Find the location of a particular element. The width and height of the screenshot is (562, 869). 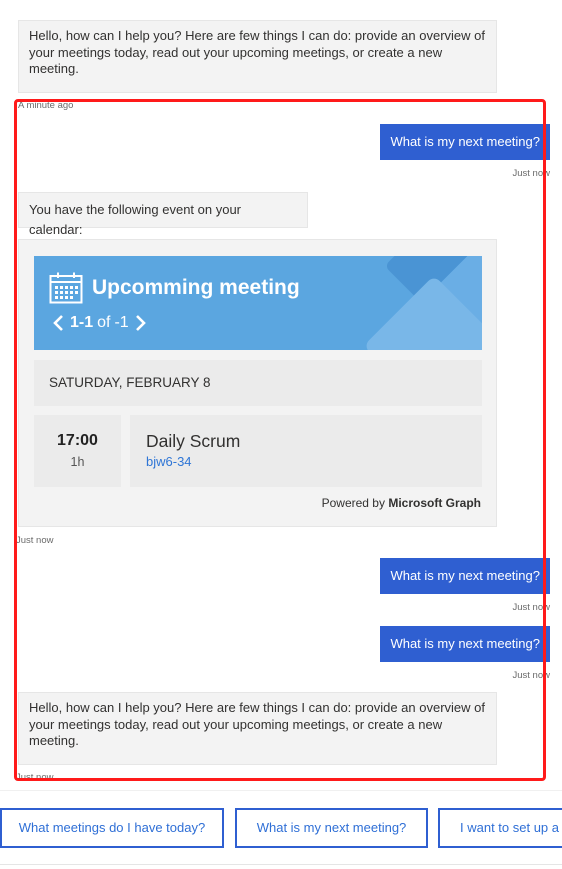

powered-by: Powered by Microsoft Graph is located at coordinates (401, 503).